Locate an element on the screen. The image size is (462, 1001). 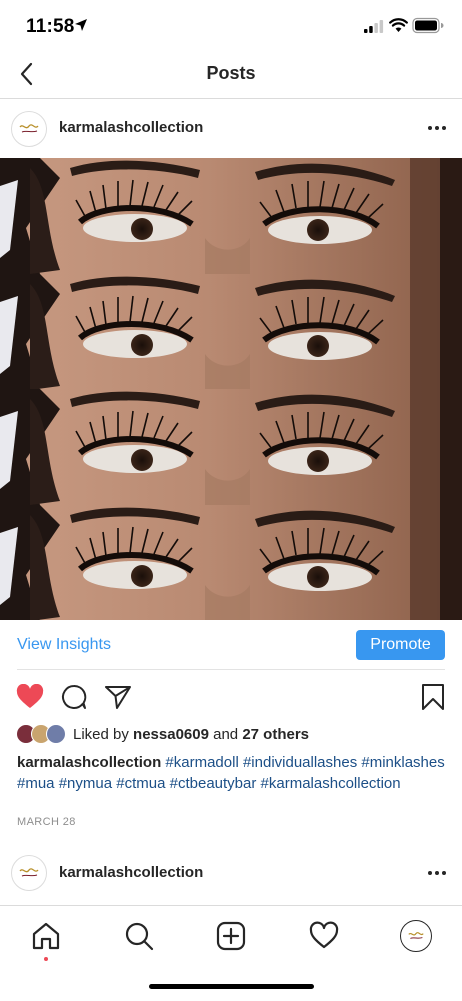
home-notification-dot is located at coordinates (46, 959).